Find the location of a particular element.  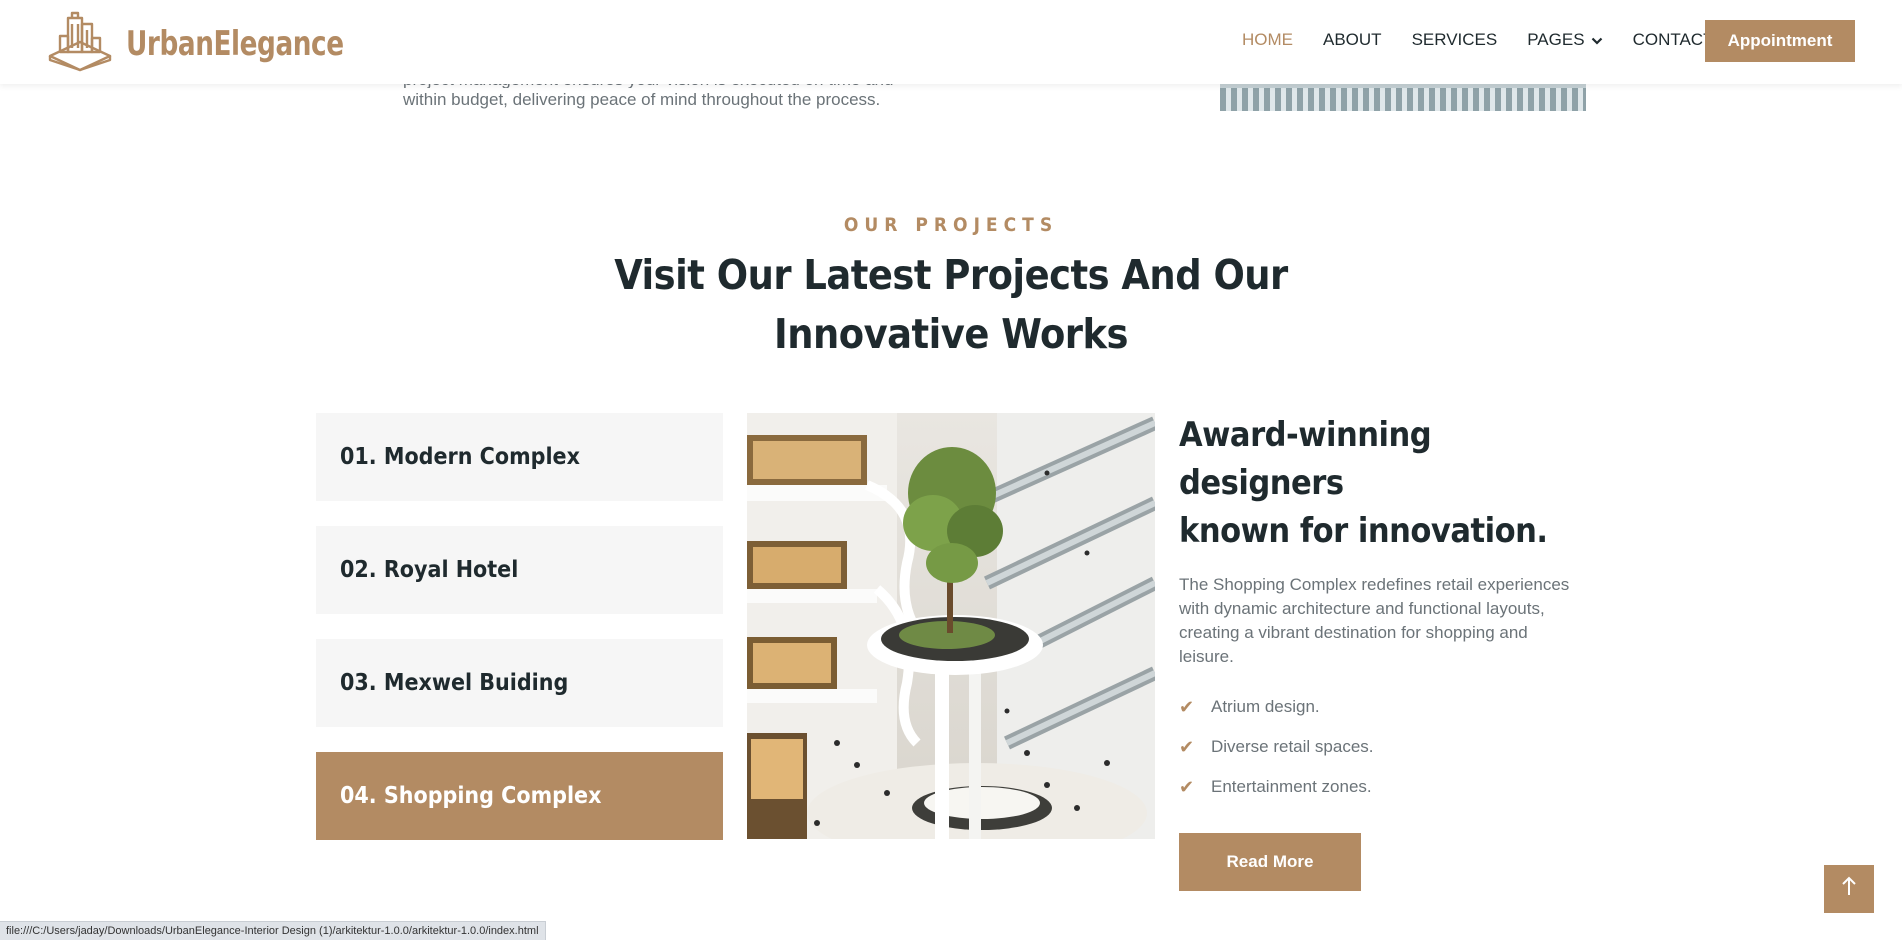

heading-line-1: Visit Our Latest Projects And Our is located at coordinates (951, 275).